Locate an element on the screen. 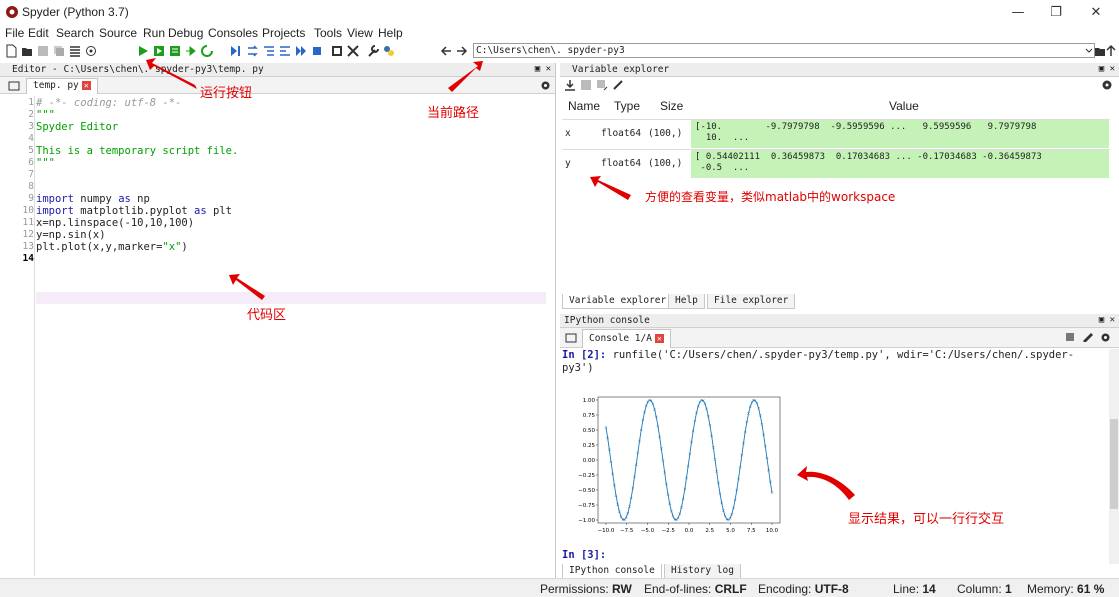 Image resolution: width=1119 pixels, height=597 pixels. menu-run: Run is located at coordinates (154, 33).